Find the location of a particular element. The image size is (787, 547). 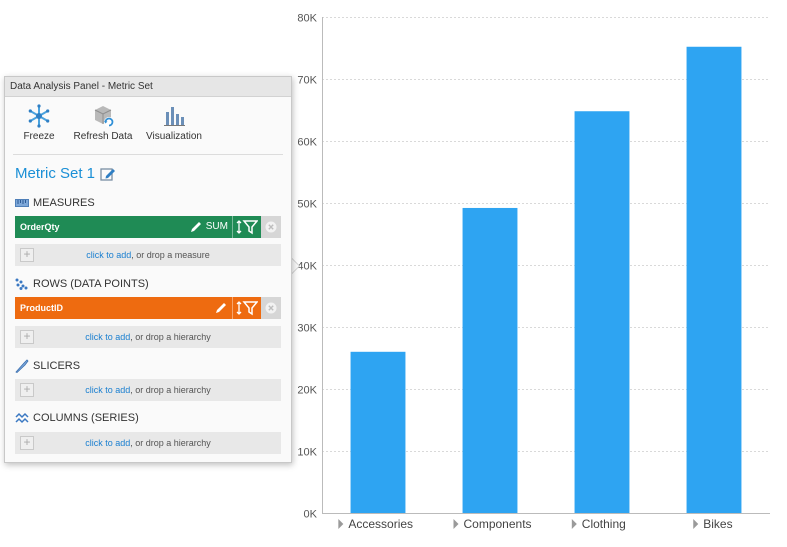

visualization-label: Visualization is located at coordinates (174, 136).